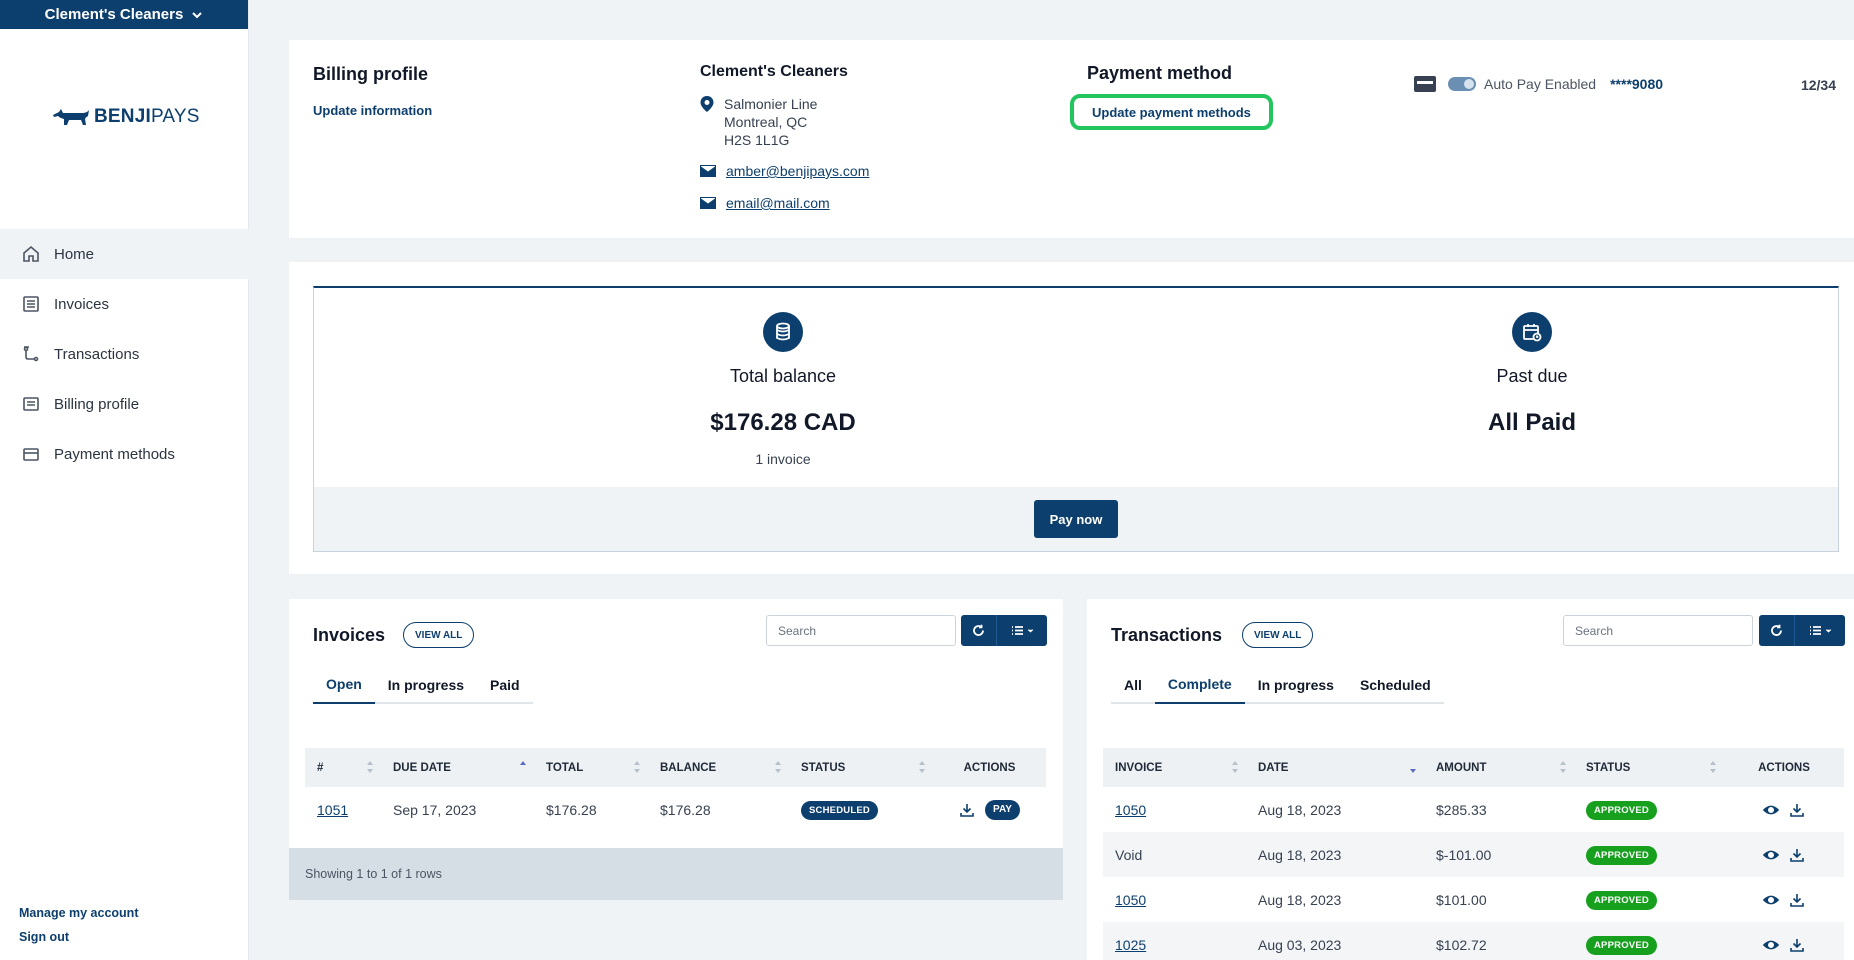 The image size is (1854, 960). Describe the element at coordinates (1278, 635) in the screenshot. I see `transactions-view-all-button: VIEW ALL` at that location.